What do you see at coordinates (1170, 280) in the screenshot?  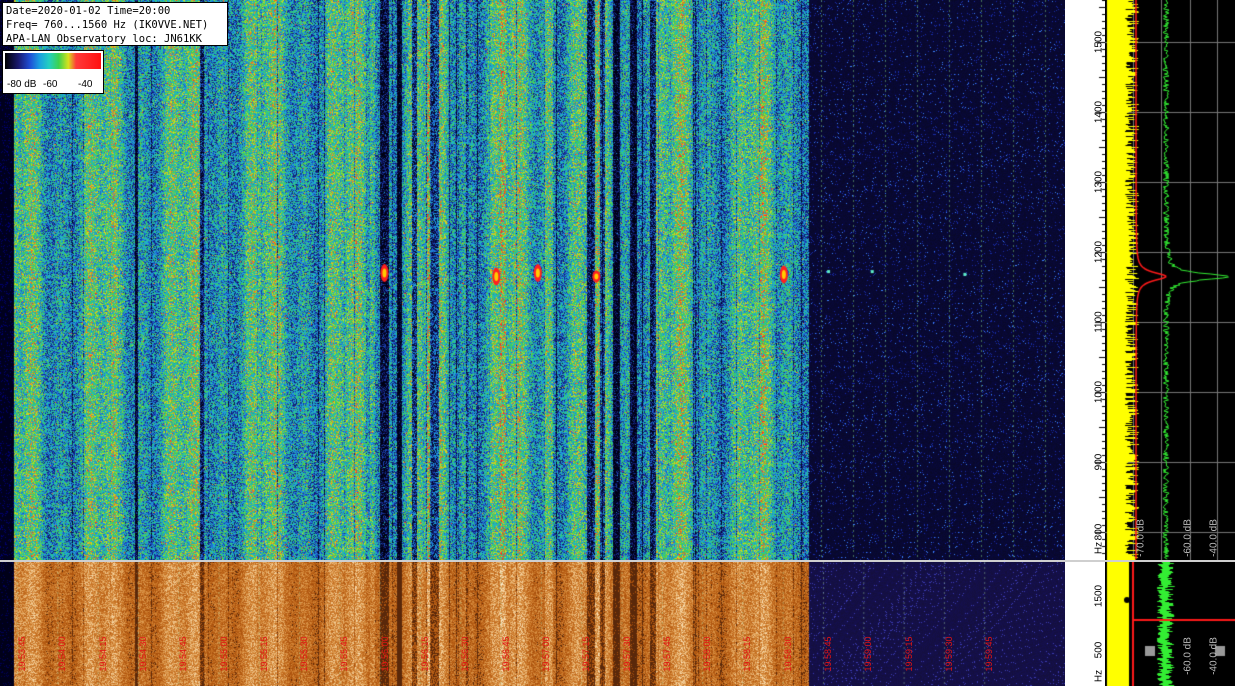 I see `spectrum-profile-panel` at bounding box center [1170, 280].